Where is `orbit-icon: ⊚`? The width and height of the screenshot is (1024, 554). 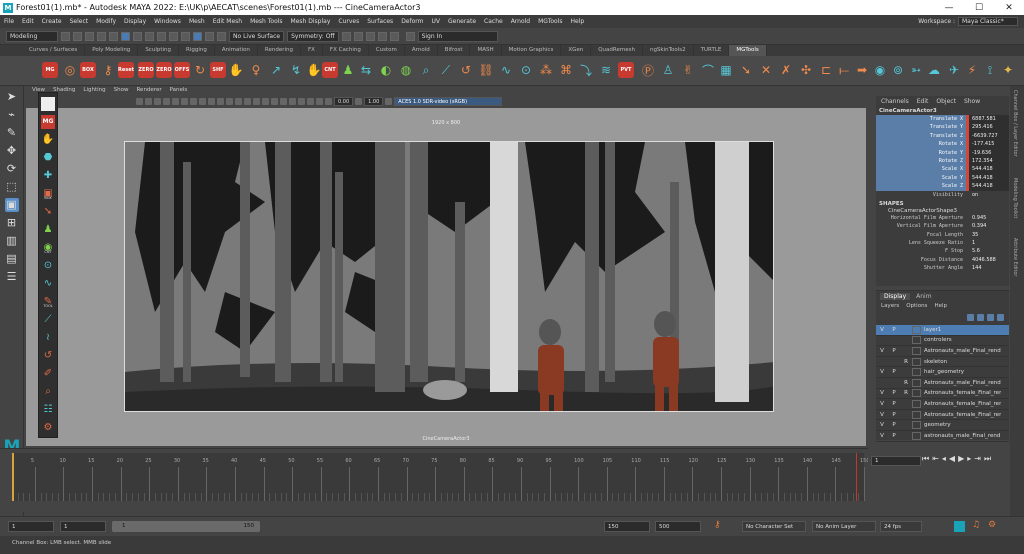
orbit-icon: ⊚ is located at coordinates (898, 70).